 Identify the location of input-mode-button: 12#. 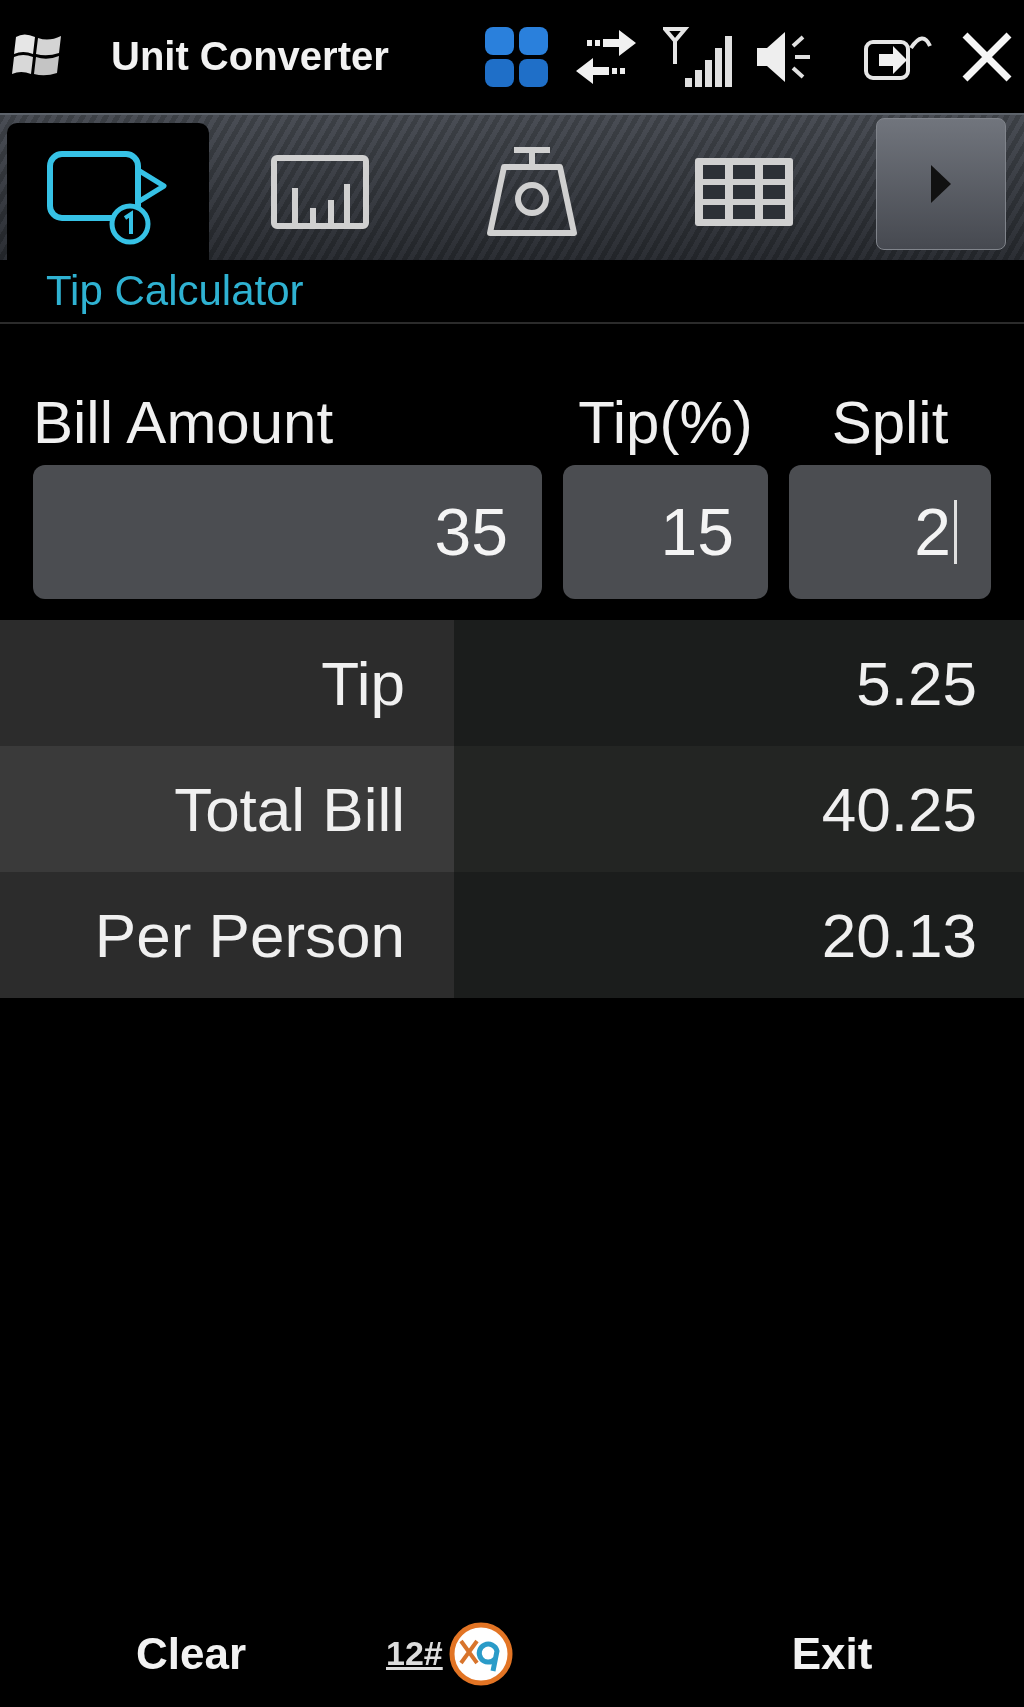
(450, 1653).